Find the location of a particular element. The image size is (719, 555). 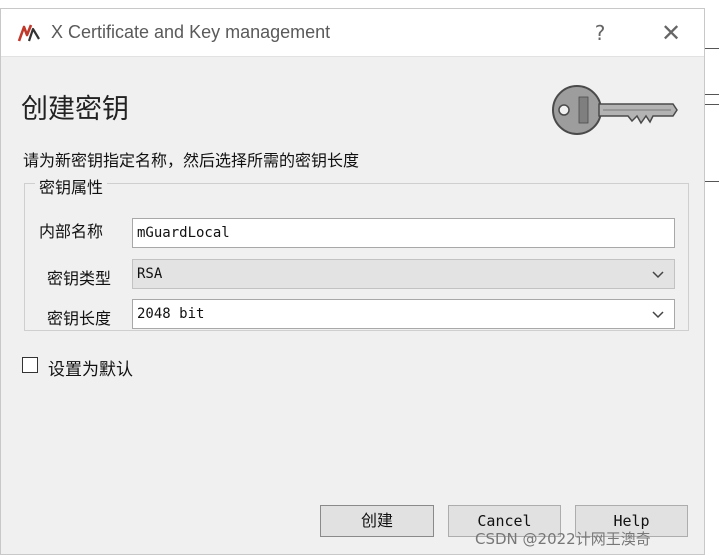

description-text: 请为新密钥指定名称，然后选择所需的密钥长度 is located at coordinates (191, 160).